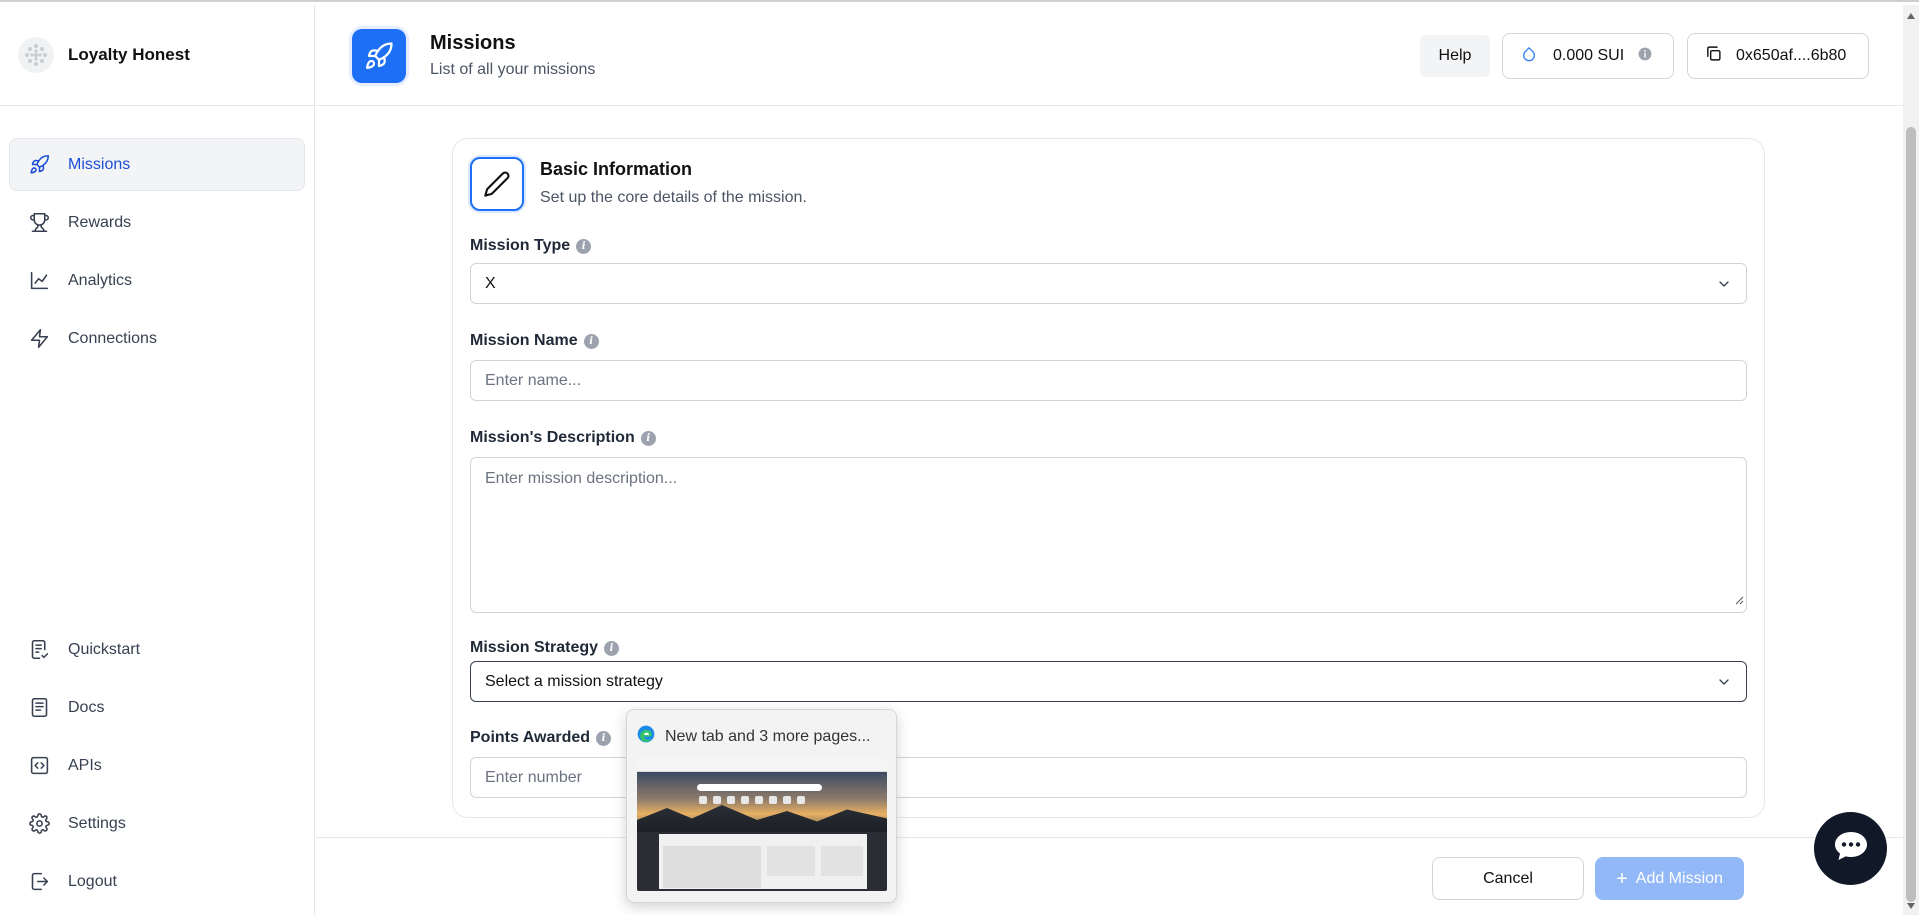 The height and width of the screenshot is (915, 1919). What do you see at coordinates (646, 736) in the screenshot?
I see `browser-edge-icon` at bounding box center [646, 736].